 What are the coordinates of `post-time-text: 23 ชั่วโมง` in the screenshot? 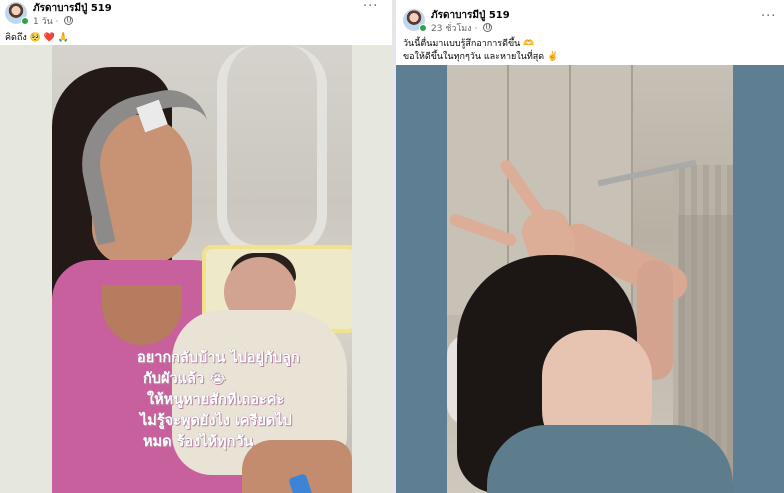 It's located at (451, 29).